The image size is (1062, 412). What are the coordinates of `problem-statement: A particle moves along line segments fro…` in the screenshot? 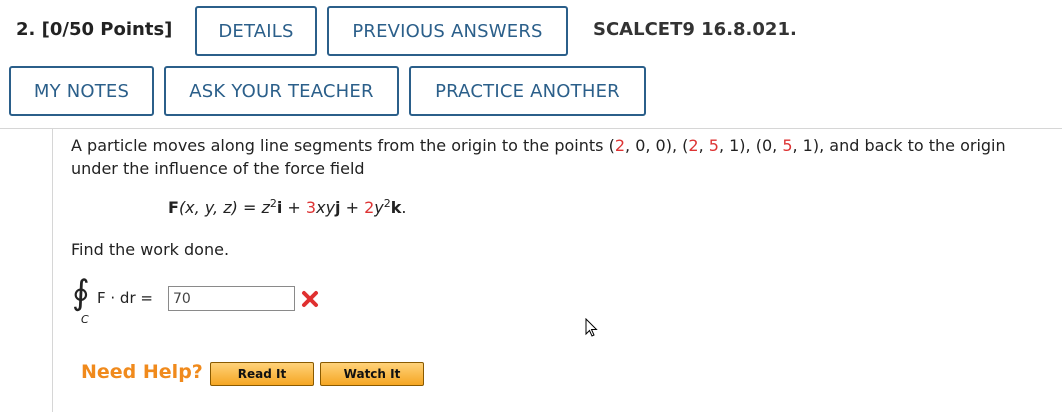 It's located at (538, 157).